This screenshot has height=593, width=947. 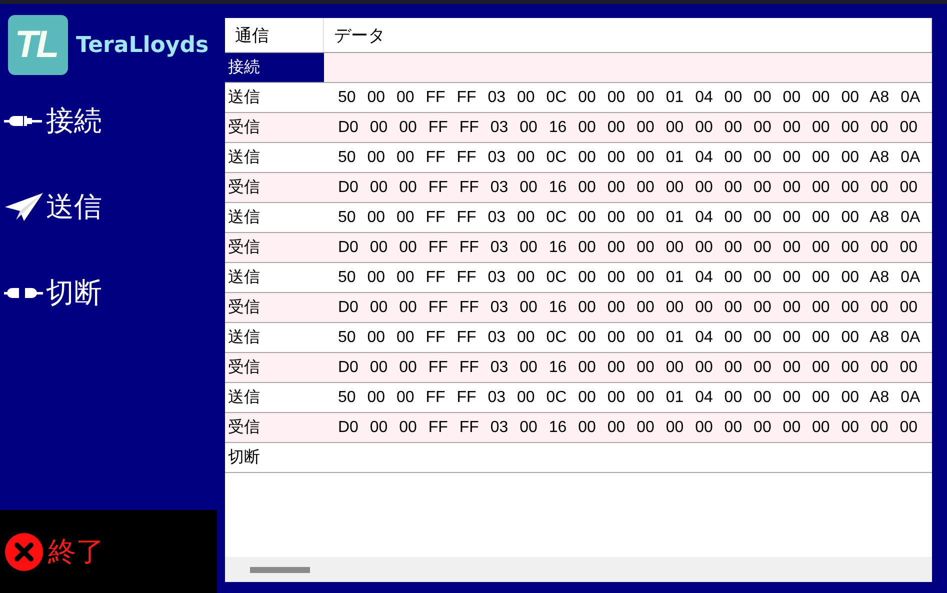 I want to click on menu-item: 切断, so click(x=53, y=293).